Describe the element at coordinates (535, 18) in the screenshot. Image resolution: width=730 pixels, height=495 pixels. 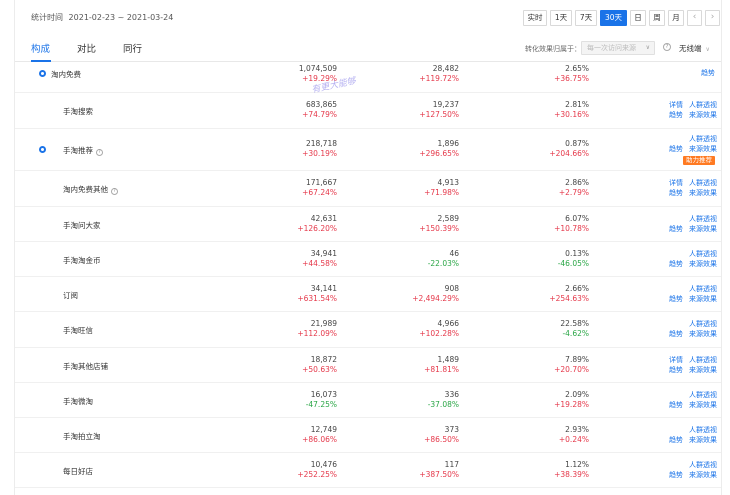
I see `period-realtime-button: 实时` at that location.